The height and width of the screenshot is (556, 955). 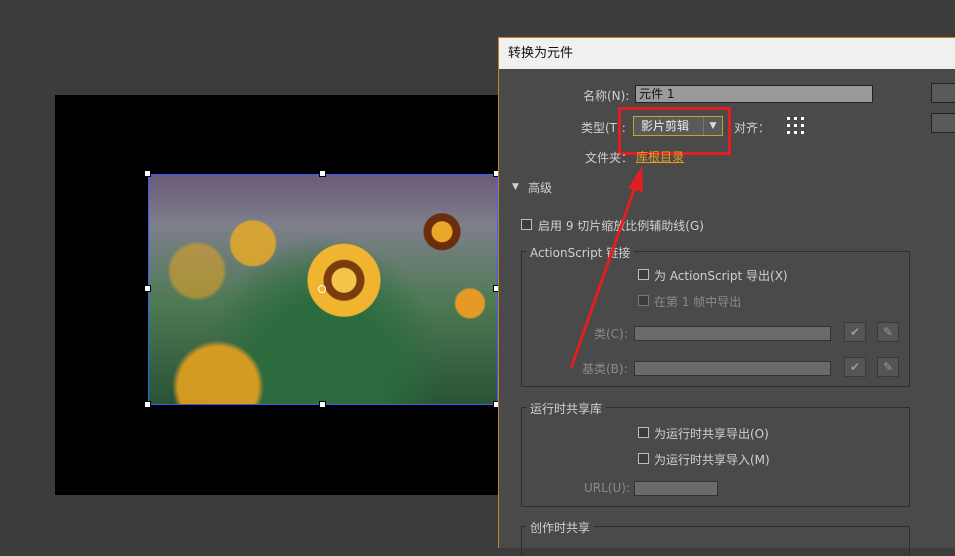 I want to click on class-label: 类(C):, so click(x=611, y=334).